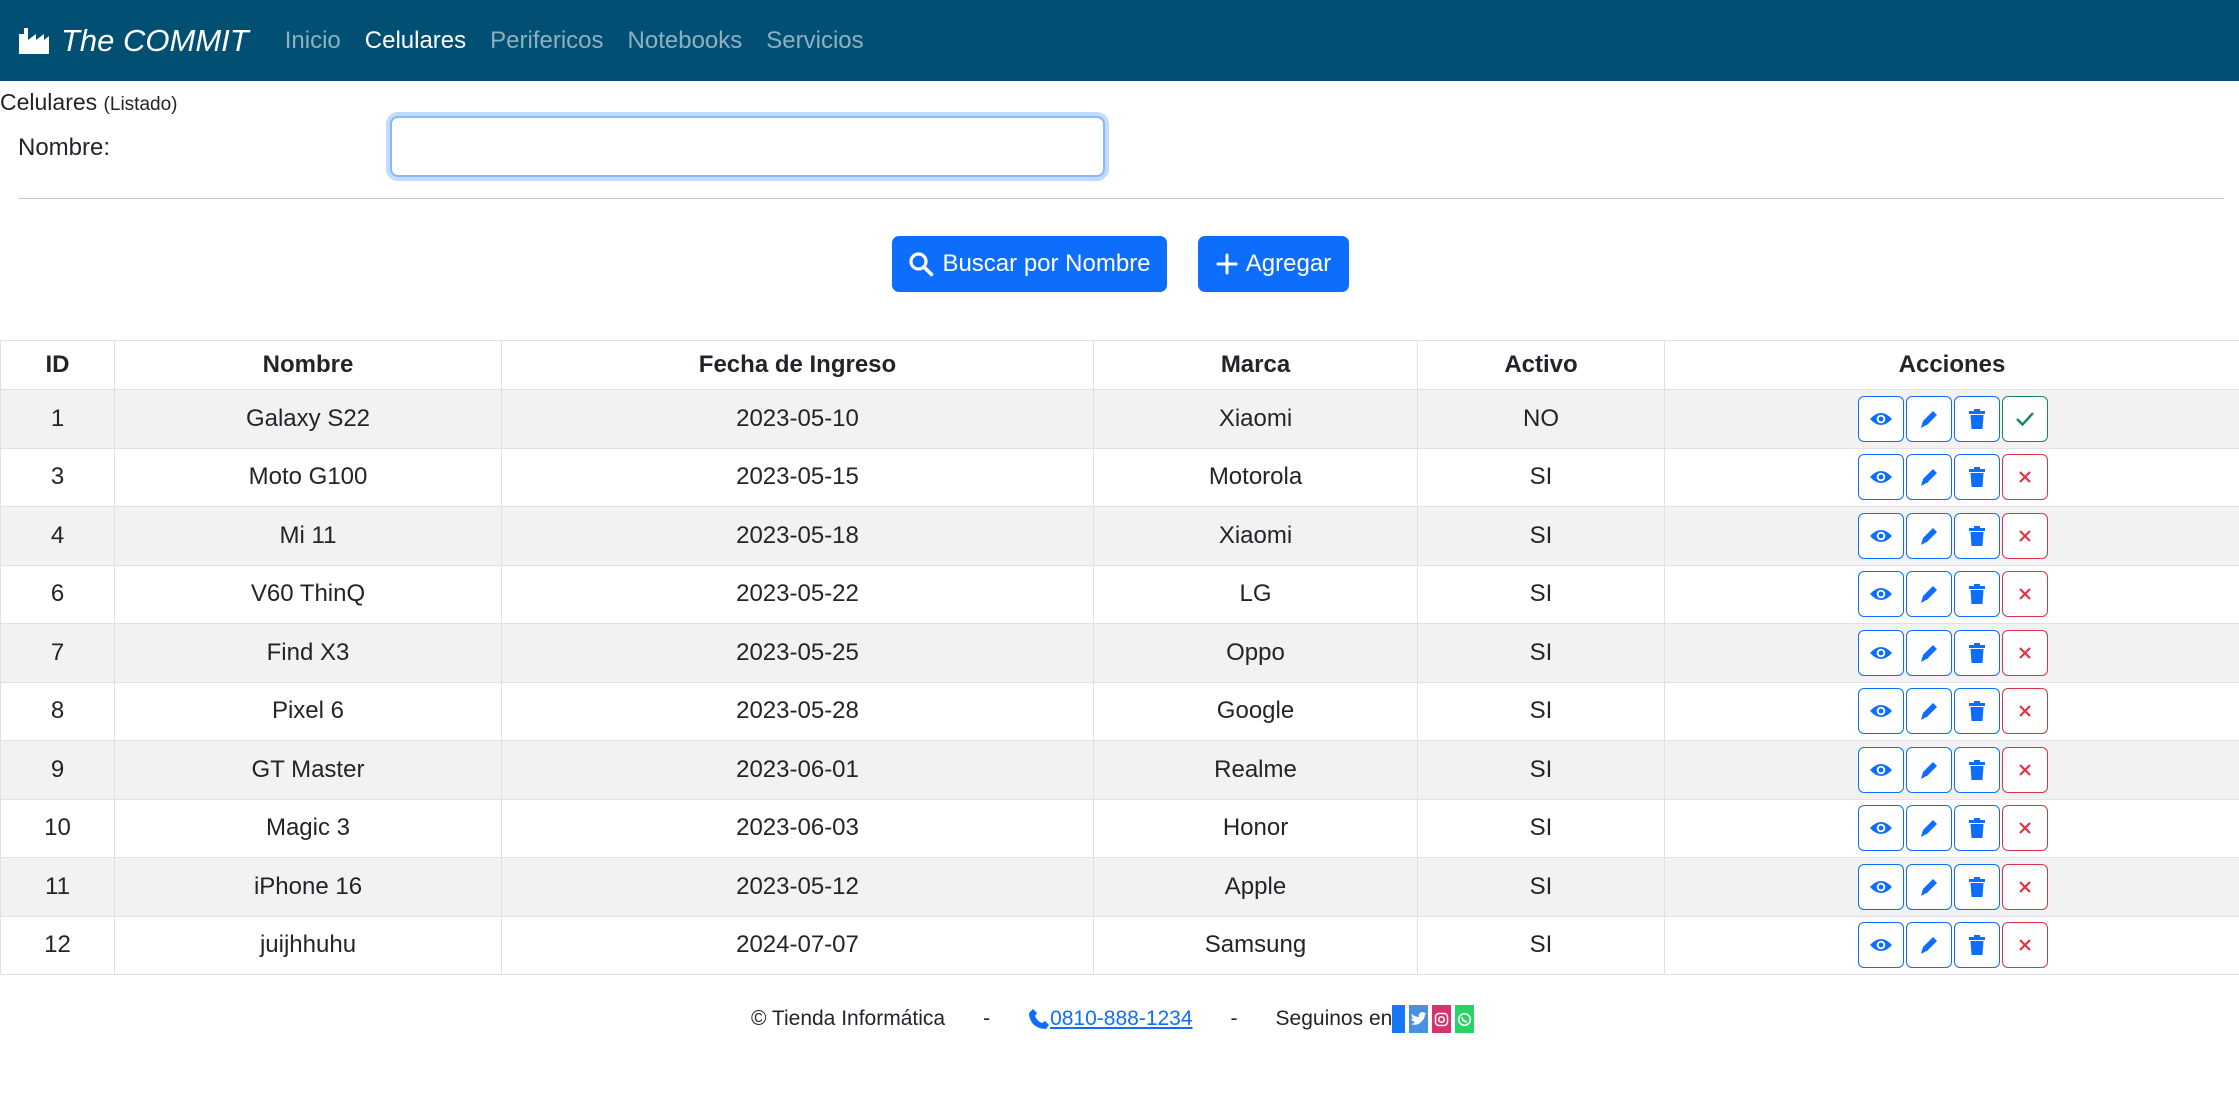 This screenshot has height=1095, width=2239. Describe the element at coordinates (1110, 1019) in the screenshot. I see `phone-link: 0810-888-1234` at that location.